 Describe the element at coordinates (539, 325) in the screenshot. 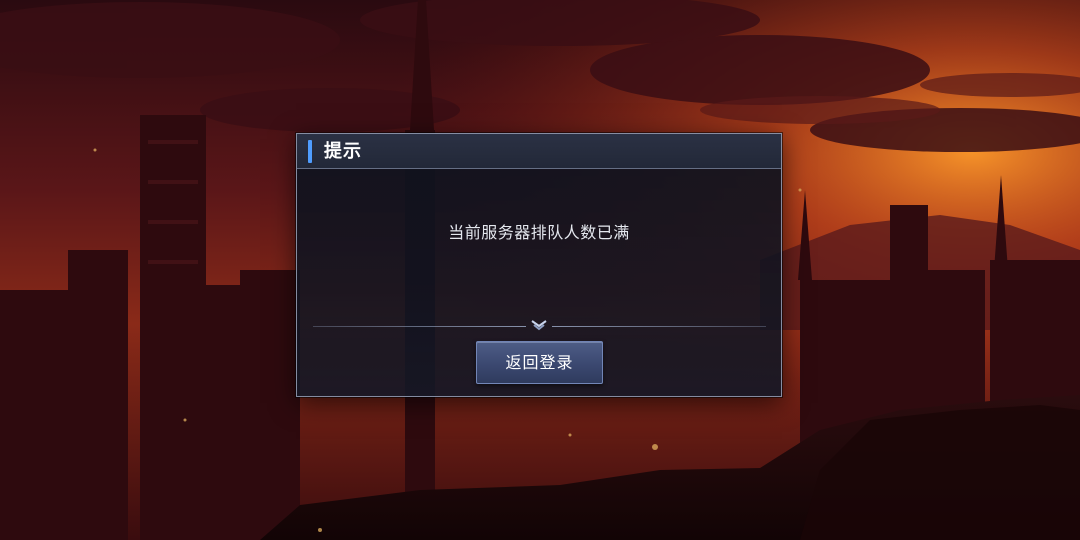

I see `double-chevron-down-icon` at that location.